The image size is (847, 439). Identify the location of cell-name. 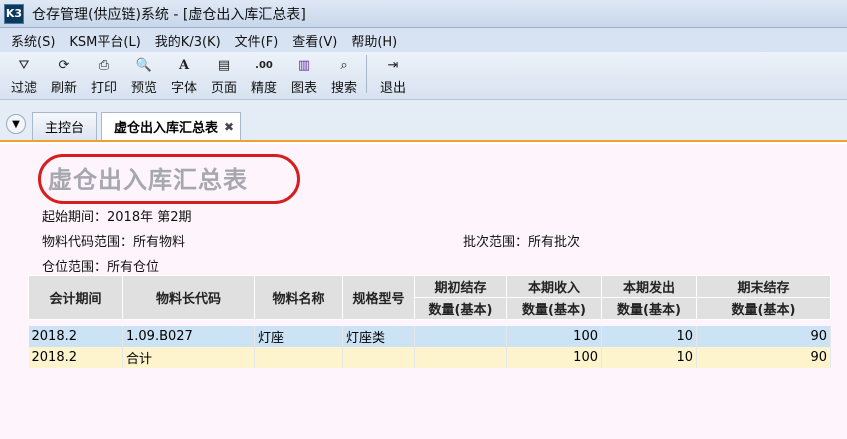
(298, 357).